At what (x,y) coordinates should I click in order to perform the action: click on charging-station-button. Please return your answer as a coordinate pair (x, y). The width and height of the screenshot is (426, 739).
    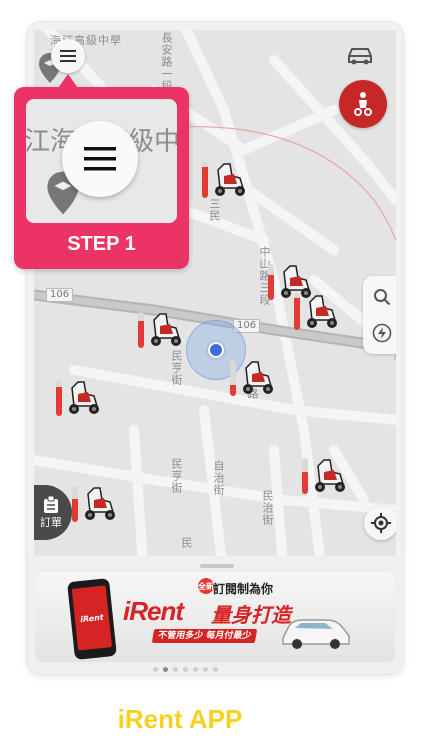
    Looking at the image, I should click on (382, 333).